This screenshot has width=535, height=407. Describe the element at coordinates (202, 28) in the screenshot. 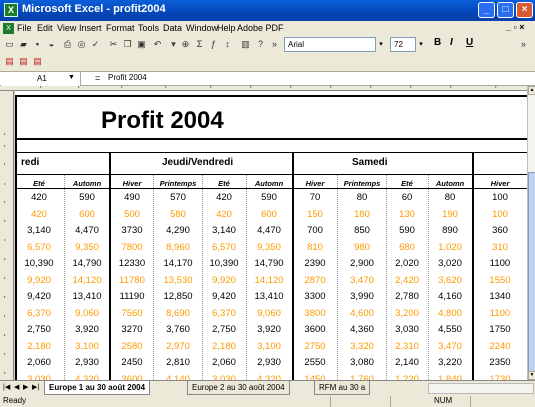

I see `menu-item-window: Window` at that location.